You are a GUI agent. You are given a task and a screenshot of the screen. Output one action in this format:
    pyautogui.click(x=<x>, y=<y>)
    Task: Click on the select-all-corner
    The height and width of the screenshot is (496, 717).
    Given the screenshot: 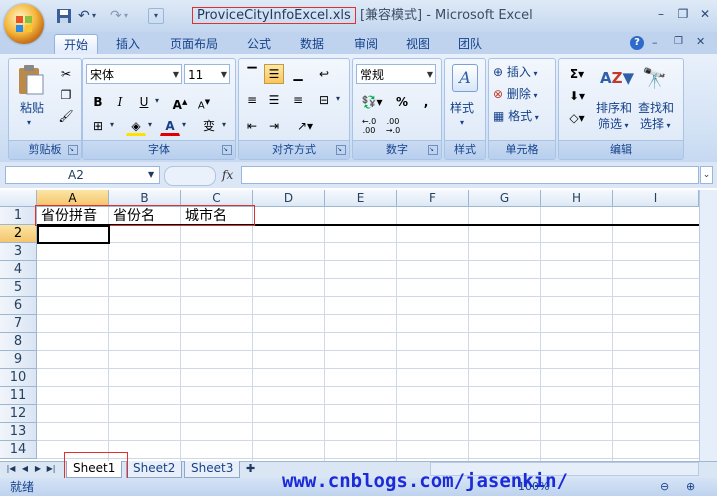 What is the action you would take?
    pyautogui.click(x=18, y=198)
    